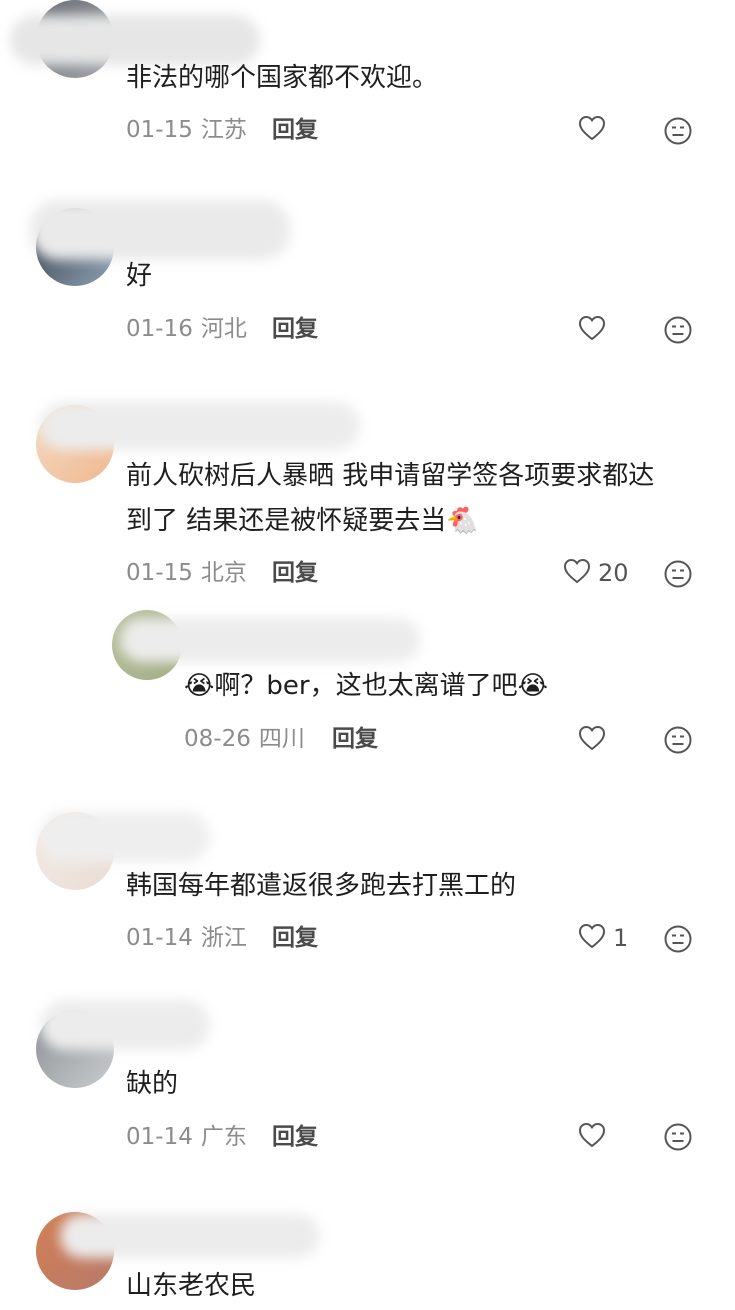 The image size is (735, 1310). What do you see at coordinates (139, 276) in the screenshot?
I see `comment-text: 好` at bounding box center [139, 276].